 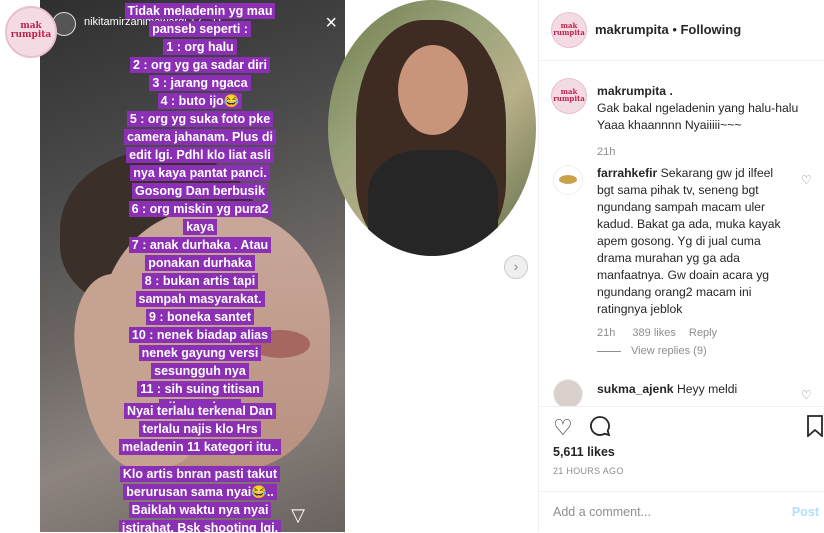 What do you see at coordinates (432, 128) in the screenshot?
I see `inset-portrait-photo` at bounding box center [432, 128].